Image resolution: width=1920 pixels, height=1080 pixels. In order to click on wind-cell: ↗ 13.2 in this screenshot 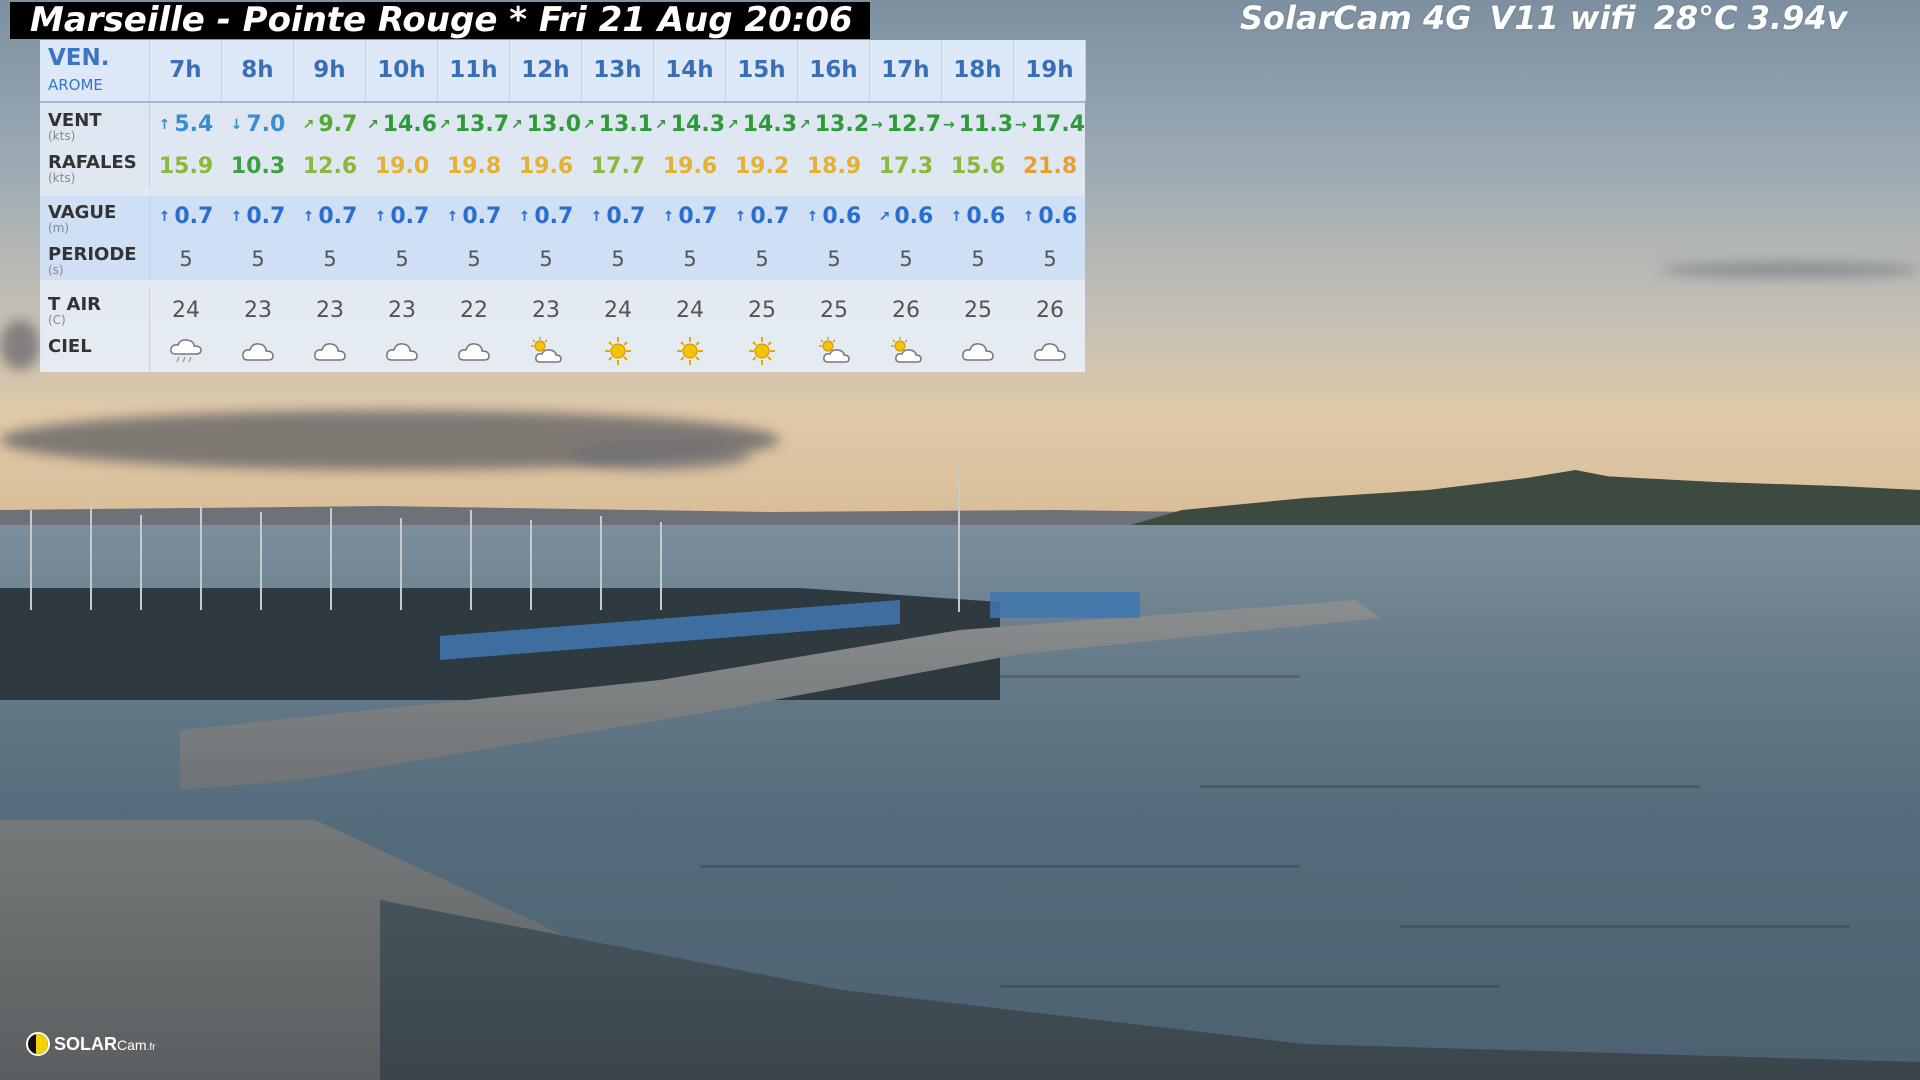, I will do `click(834, 125)`.